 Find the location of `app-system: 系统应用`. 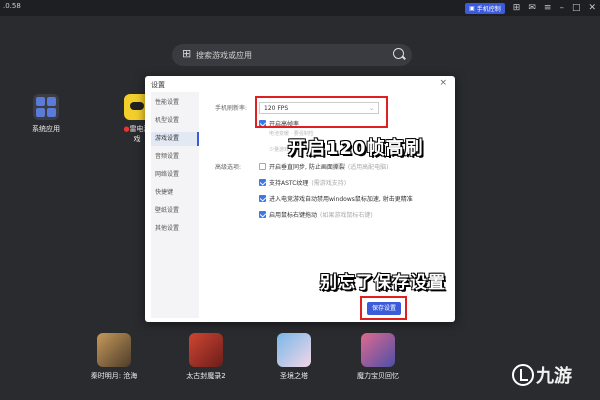

app-system: 系统应用 is located at coordinates (46, 114).